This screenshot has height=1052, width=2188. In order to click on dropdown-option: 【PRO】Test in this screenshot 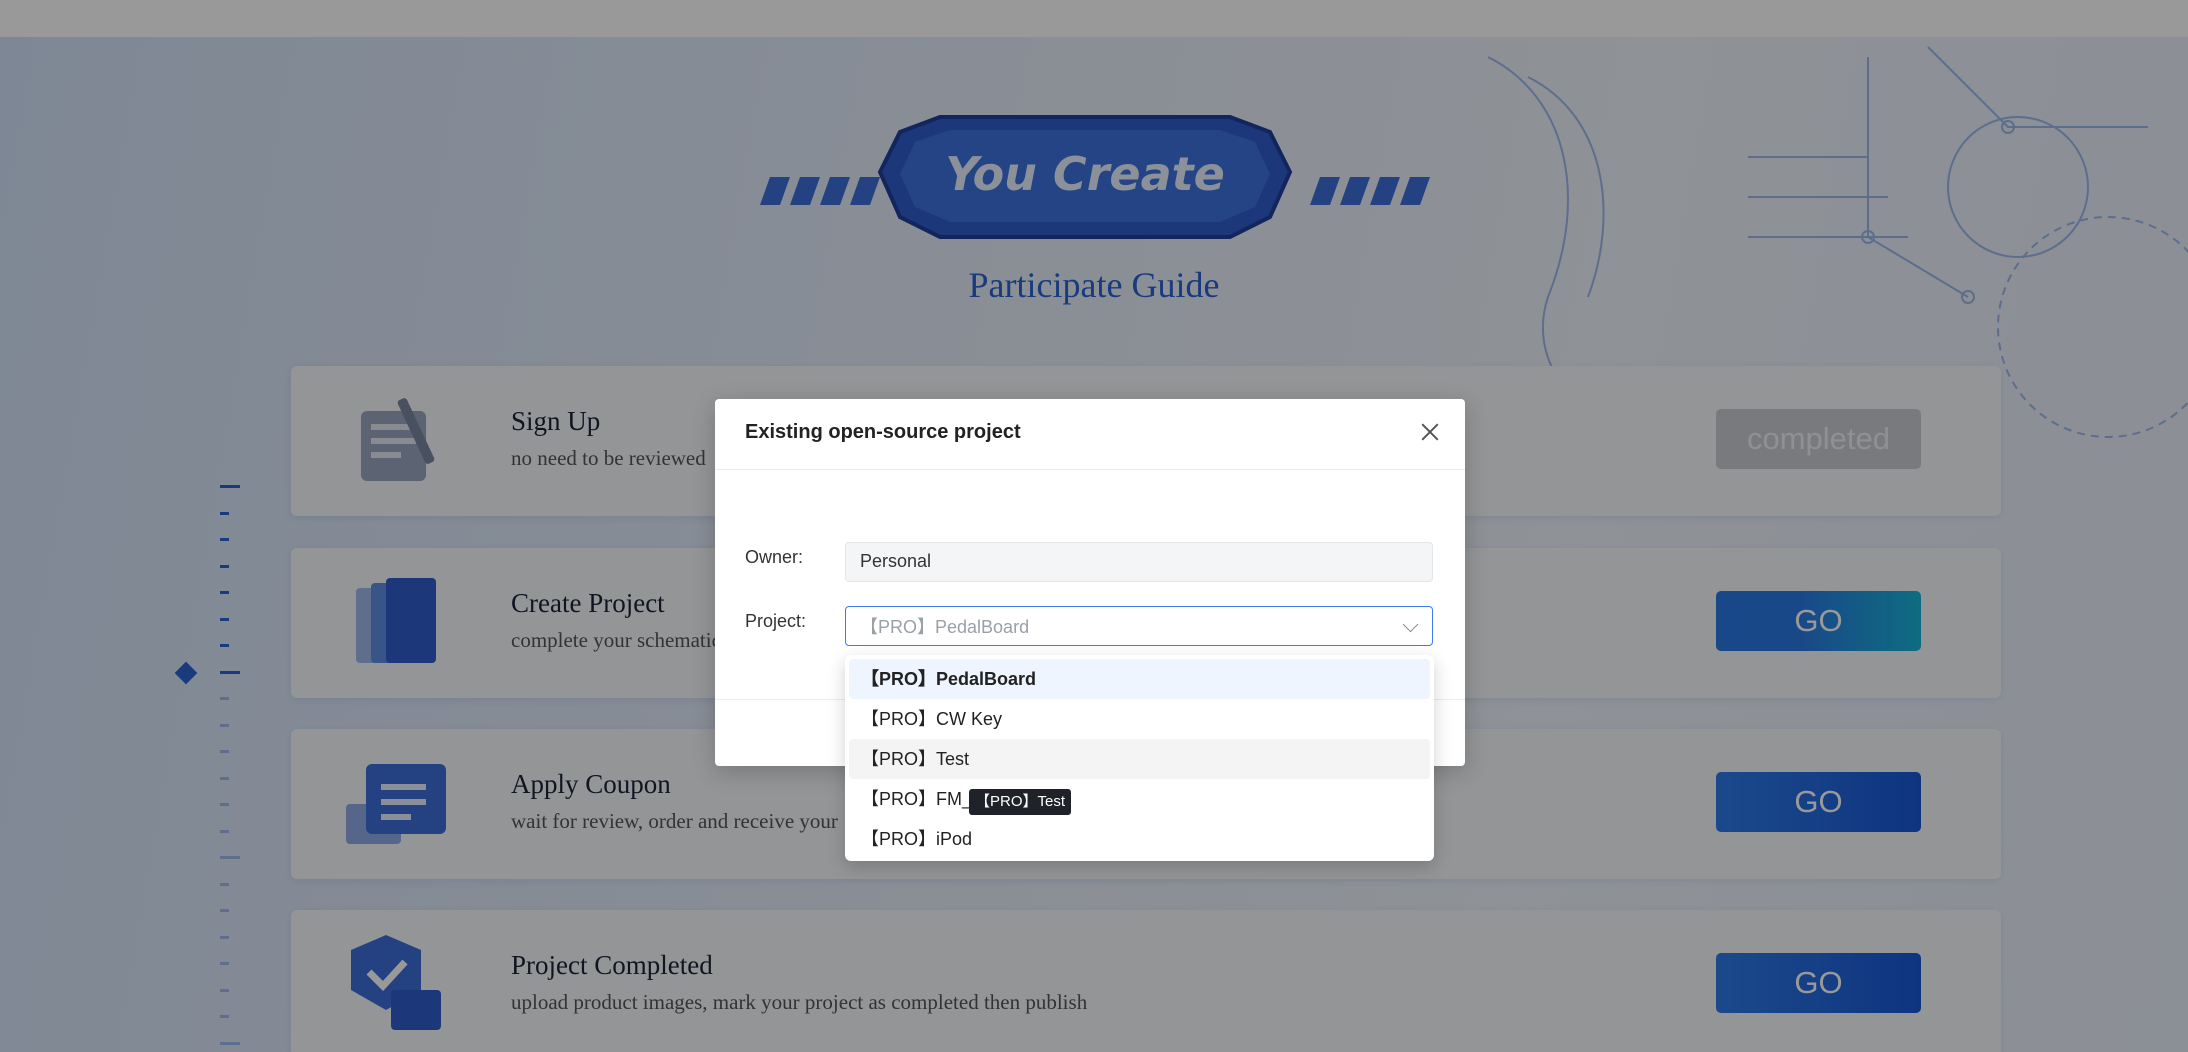, I will do `click(1139, 759)`.